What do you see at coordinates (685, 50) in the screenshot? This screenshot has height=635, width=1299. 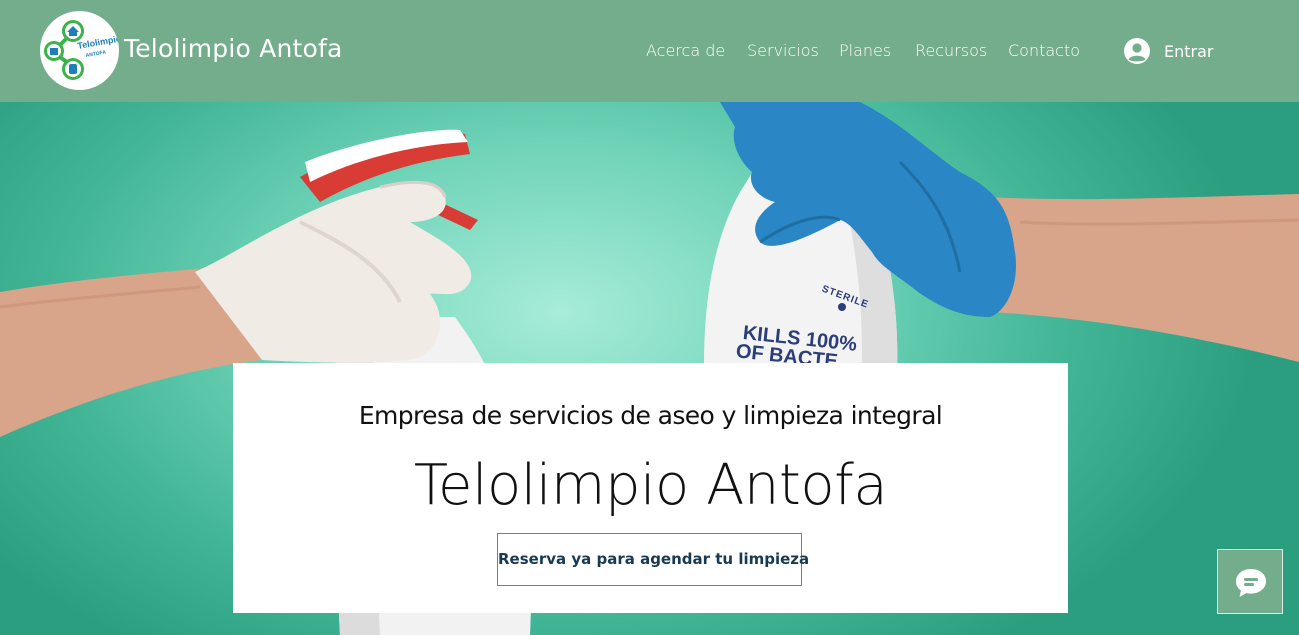 I see `nav-item-acerca-de: Acerca de` at bounding box center [685, 50].